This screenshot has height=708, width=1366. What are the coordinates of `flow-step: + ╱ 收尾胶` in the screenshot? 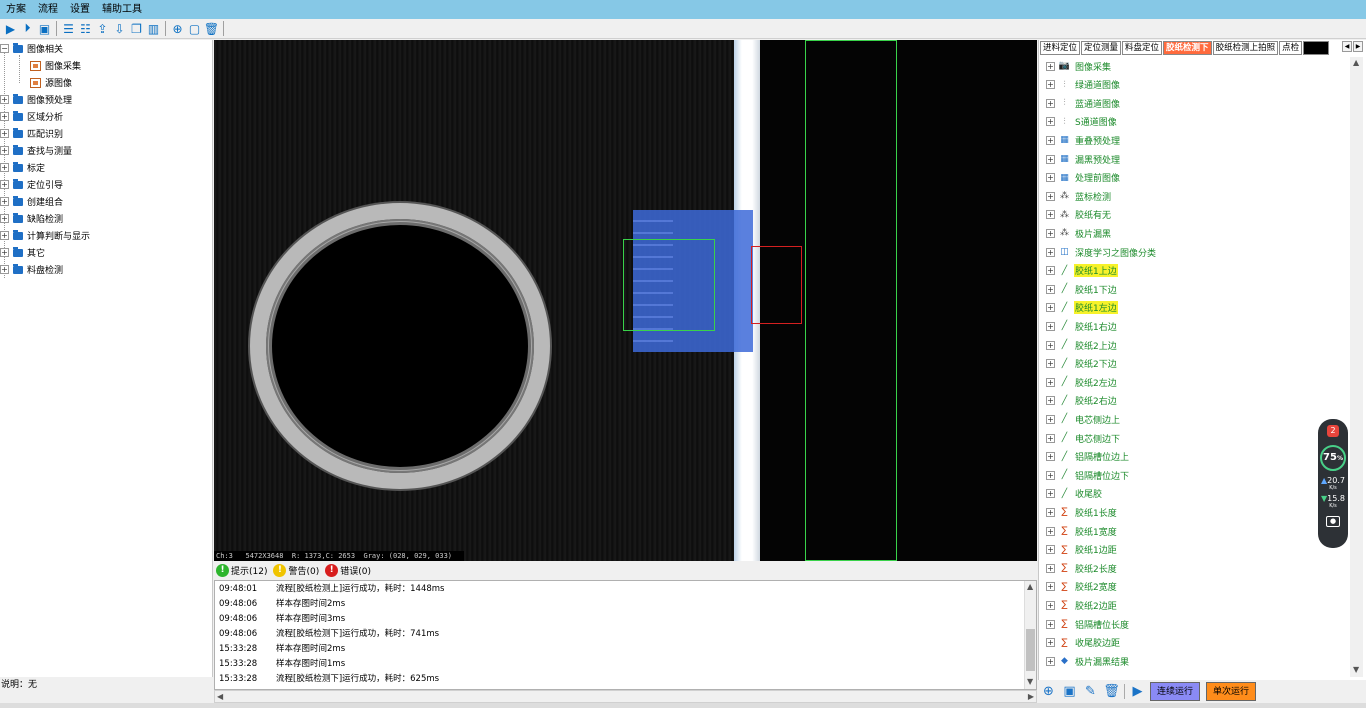 It's located at (1074, 494).